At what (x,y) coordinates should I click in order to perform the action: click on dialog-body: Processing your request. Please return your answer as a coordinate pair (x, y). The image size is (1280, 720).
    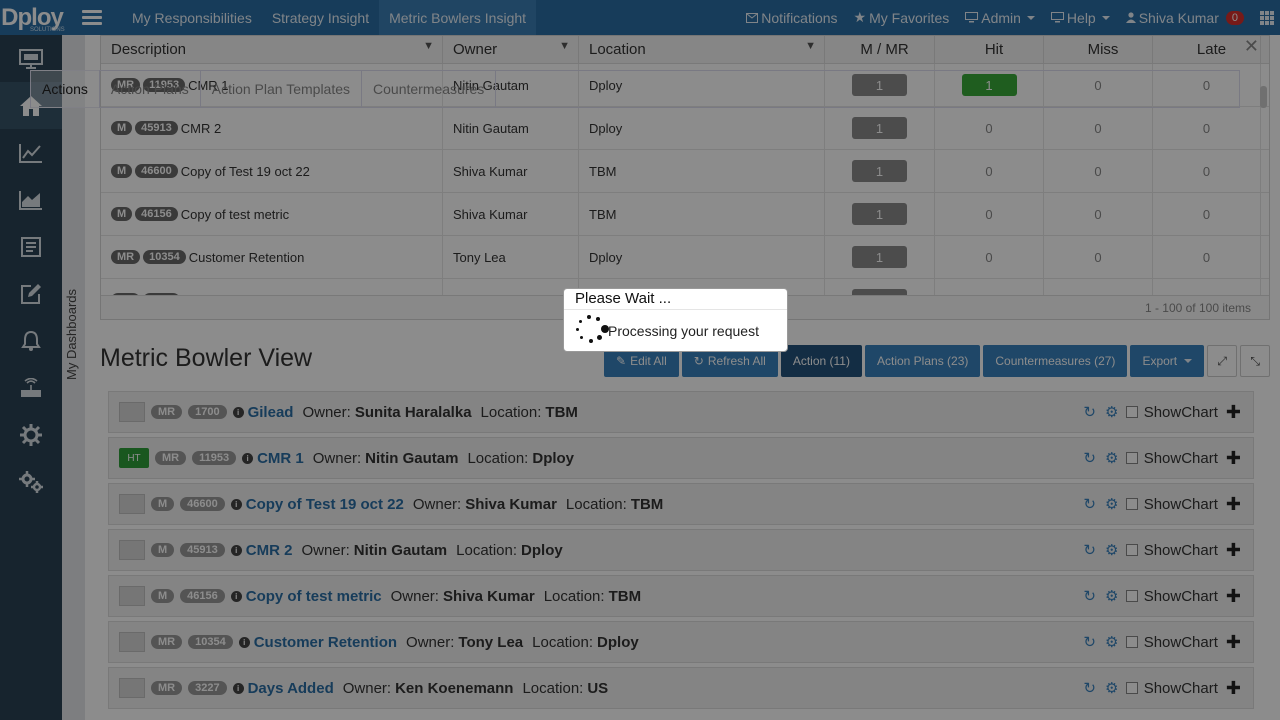
    Looking at the image, I should click on (675, 331).